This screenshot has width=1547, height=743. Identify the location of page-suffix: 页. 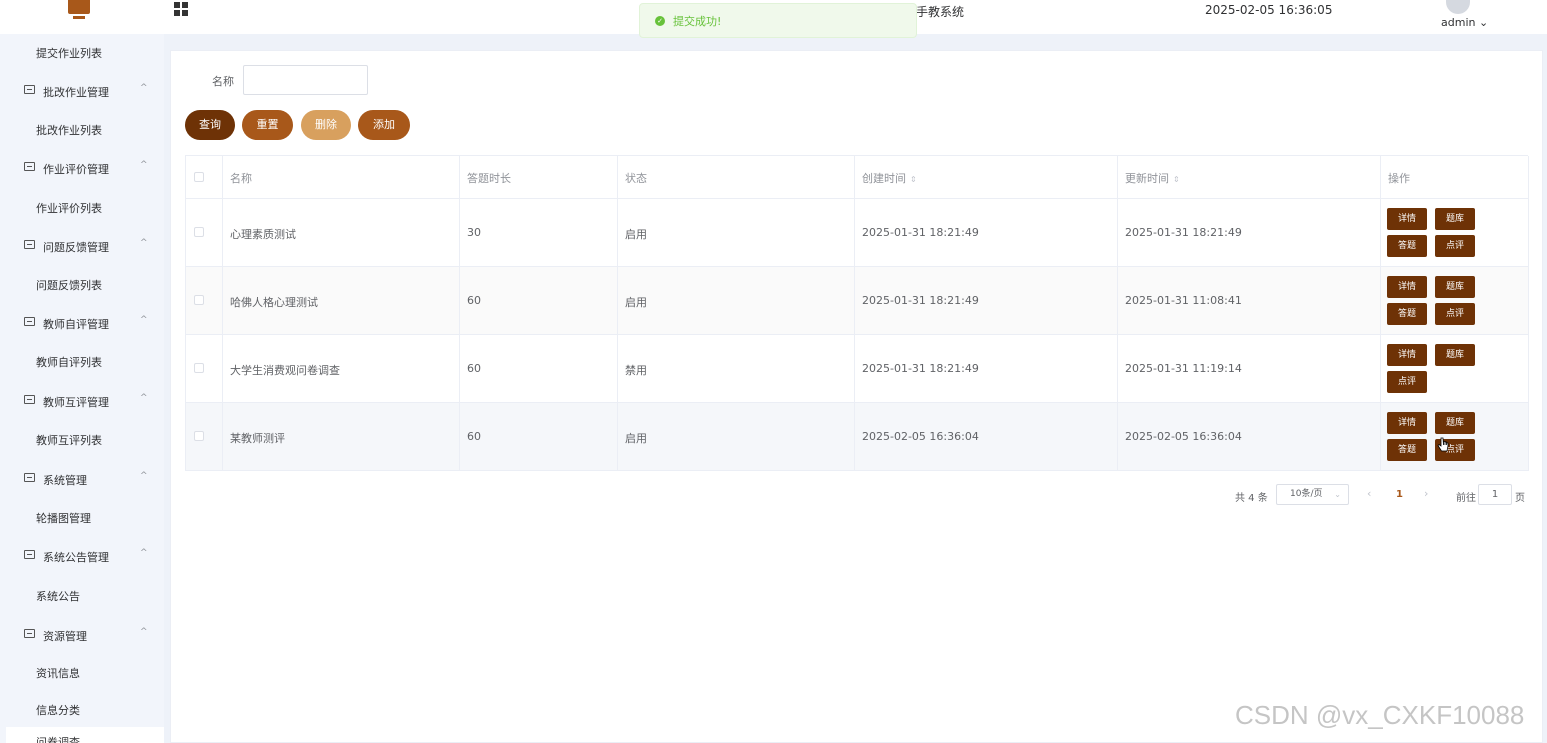
(1520, 498).